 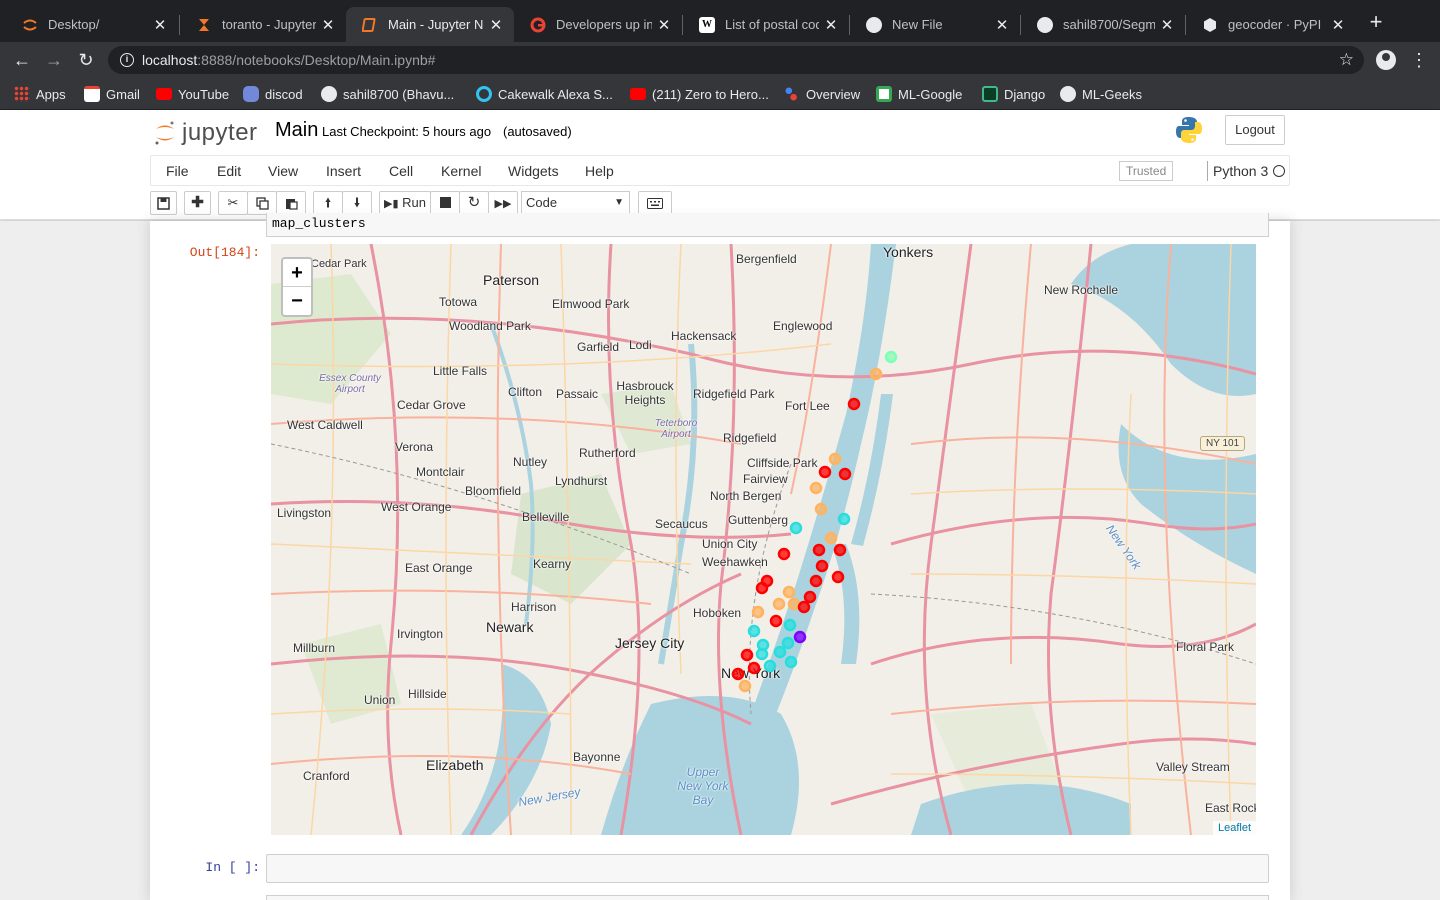 I want to click on browser-tab: Developers up in a ✕, so click(x=598, y=24).